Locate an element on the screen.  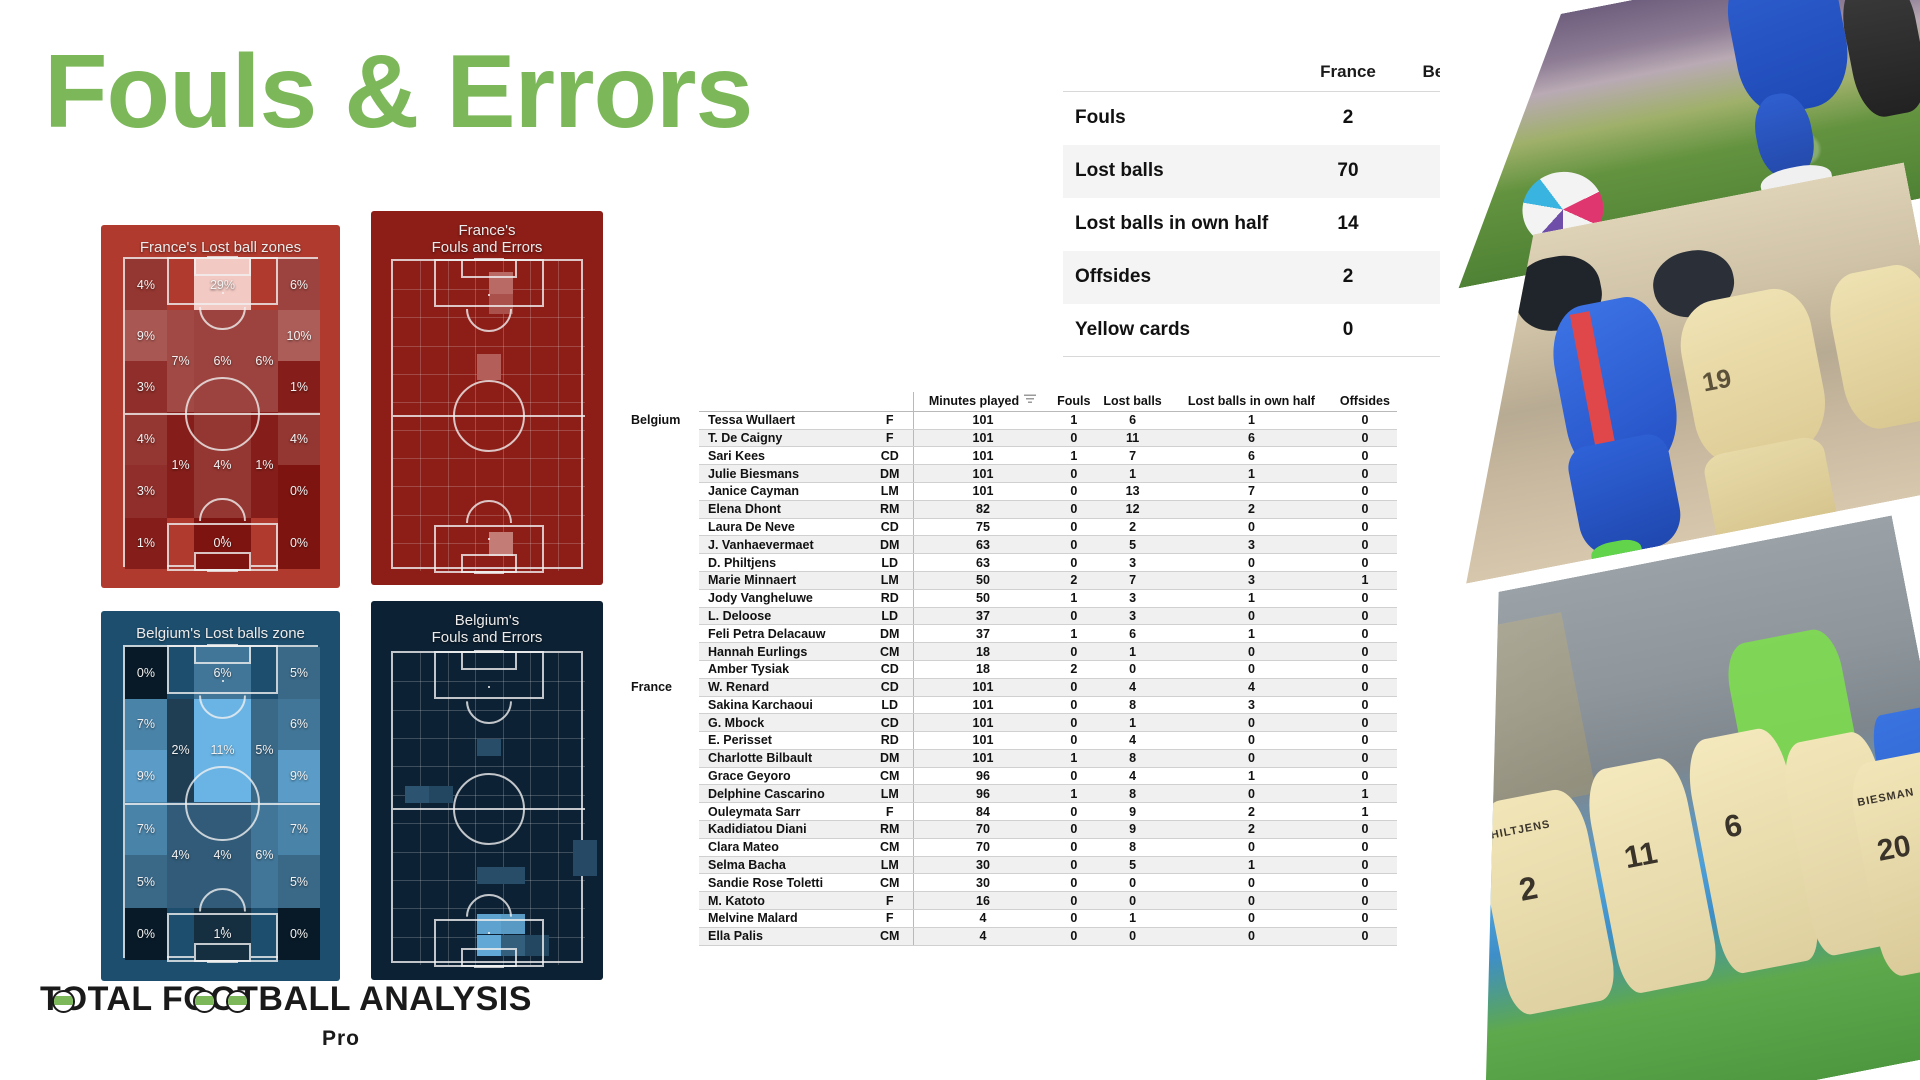
summary-metric-label: Fouls is located at coordinates (1100, 118).